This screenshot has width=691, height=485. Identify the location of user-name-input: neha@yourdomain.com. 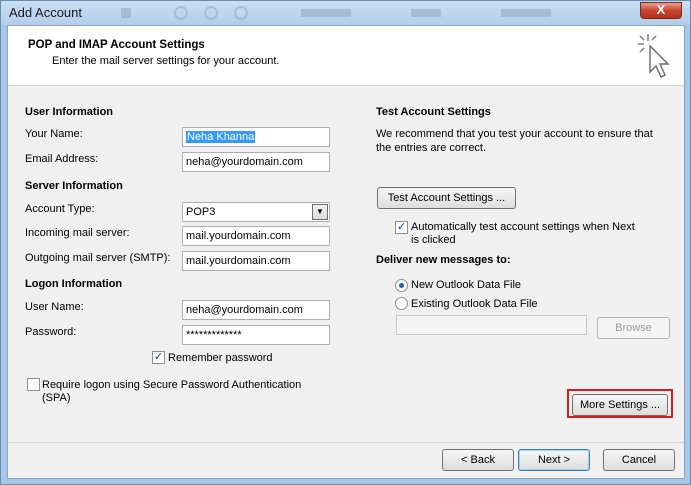
(256, 310).